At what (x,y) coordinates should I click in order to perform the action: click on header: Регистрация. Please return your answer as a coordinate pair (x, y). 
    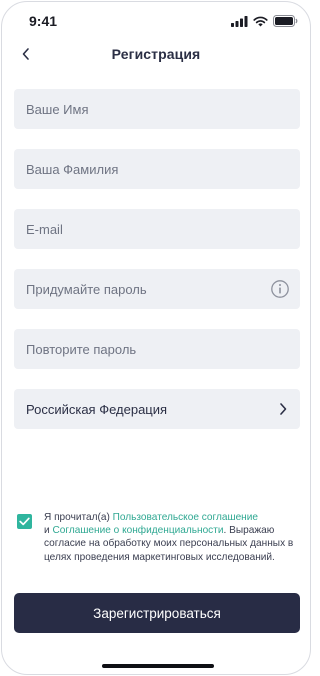
    Looking at the image, I should click on (156, 54).